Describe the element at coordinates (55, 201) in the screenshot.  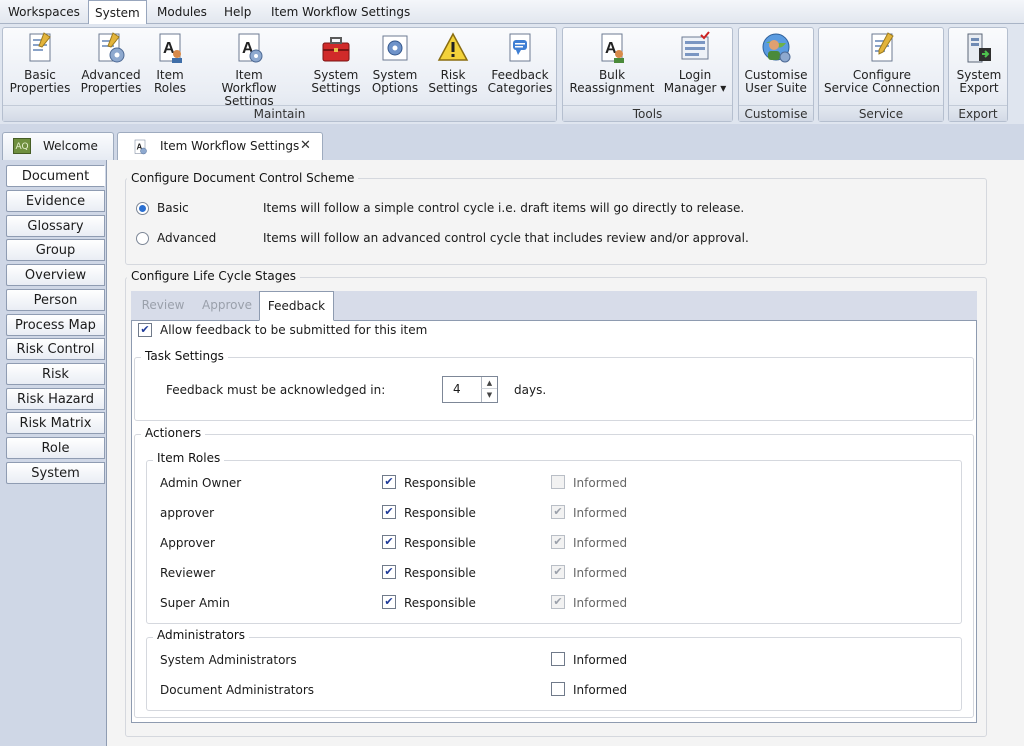
I see `nav-evidence: Evidence` at that location.